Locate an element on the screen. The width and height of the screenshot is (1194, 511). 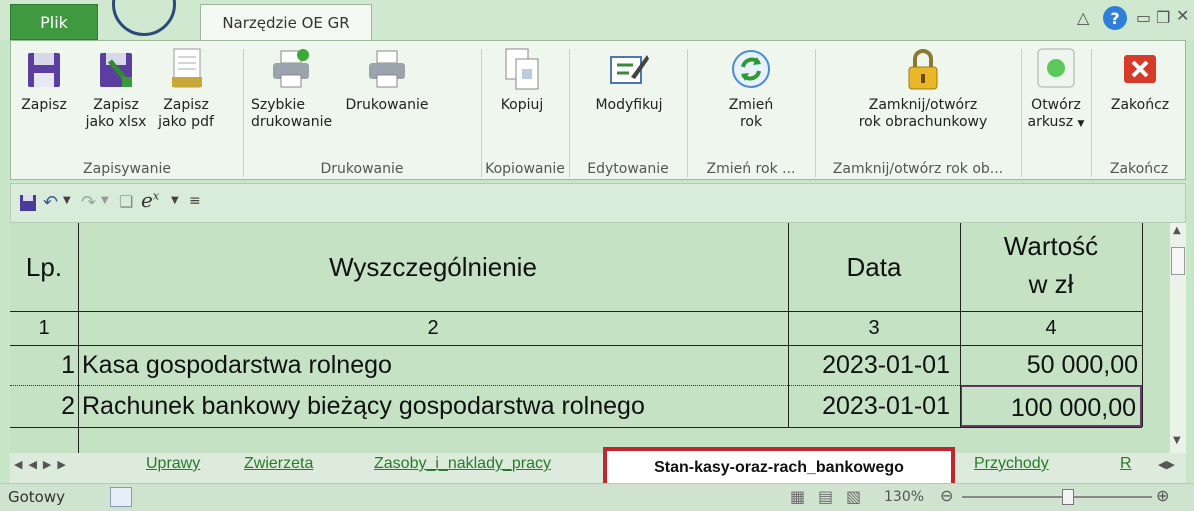
sheet-tab-przychody: Przychody is located at coordinates (1011, 464).